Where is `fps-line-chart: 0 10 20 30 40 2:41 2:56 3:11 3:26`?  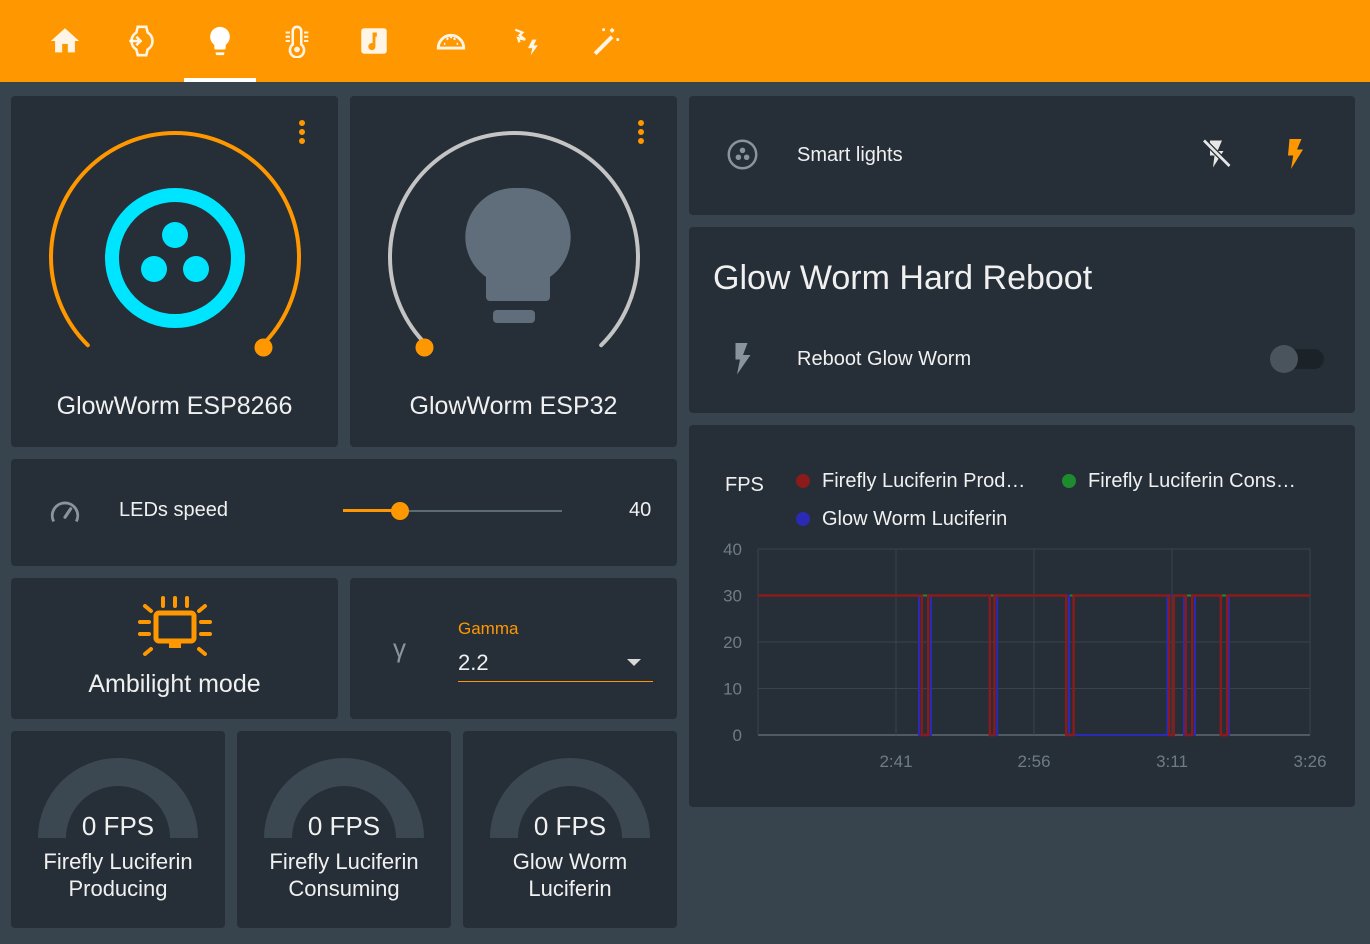
fps-line-chart: 0 10 20 30 40 2:41 2:56 3:11 3:26 is located at coordinates (1024, 655).